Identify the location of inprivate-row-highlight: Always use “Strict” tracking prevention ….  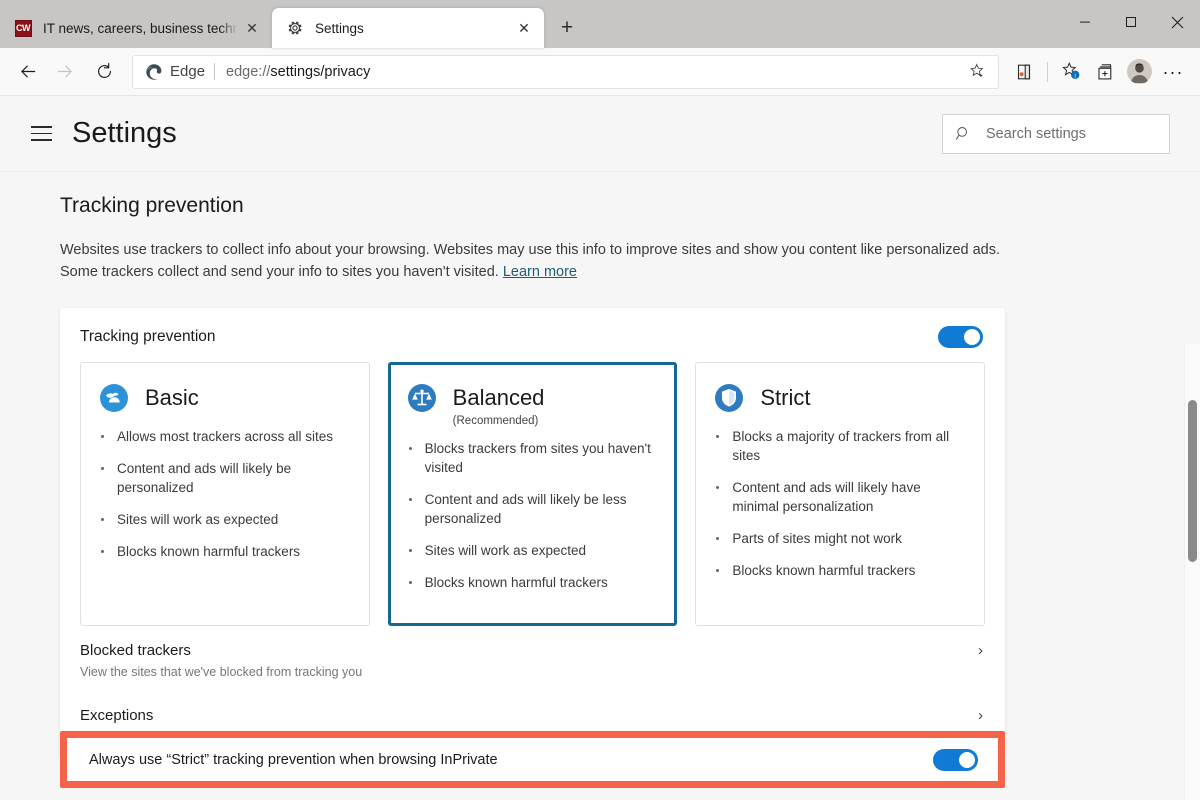
(532, 759).